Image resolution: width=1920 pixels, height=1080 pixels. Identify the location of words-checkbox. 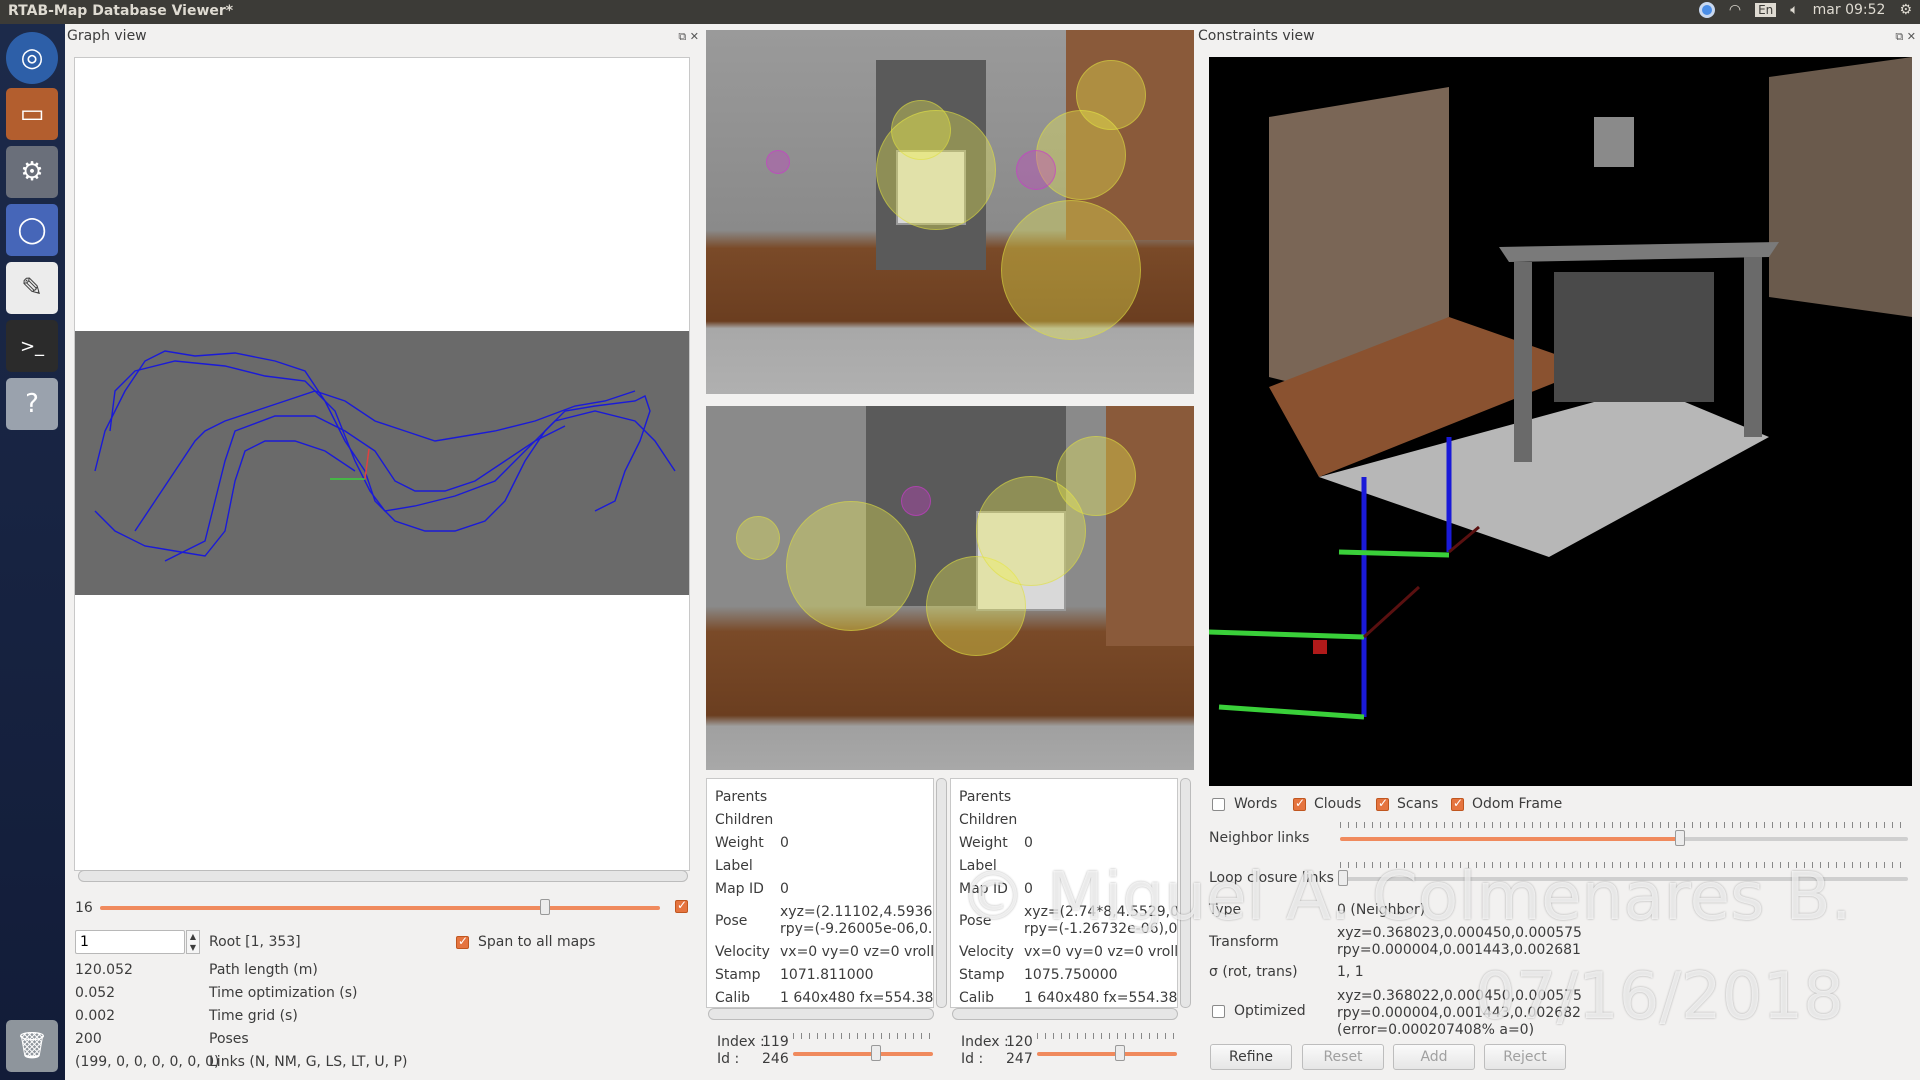
(1218, 804).